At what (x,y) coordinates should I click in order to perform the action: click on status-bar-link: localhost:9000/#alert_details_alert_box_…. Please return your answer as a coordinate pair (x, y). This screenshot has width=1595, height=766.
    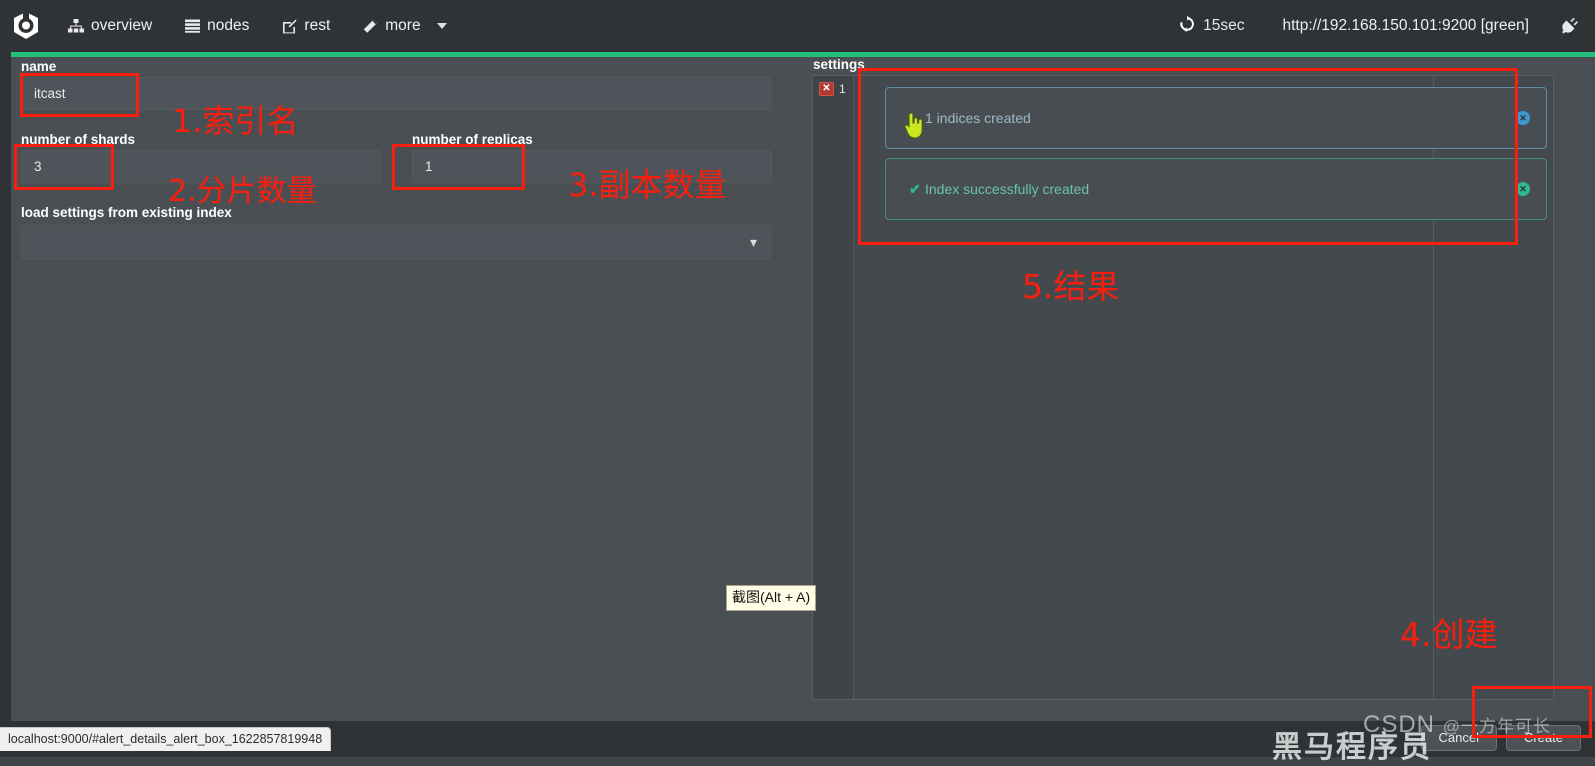
    Looking at the image, I should click on (166, 739).